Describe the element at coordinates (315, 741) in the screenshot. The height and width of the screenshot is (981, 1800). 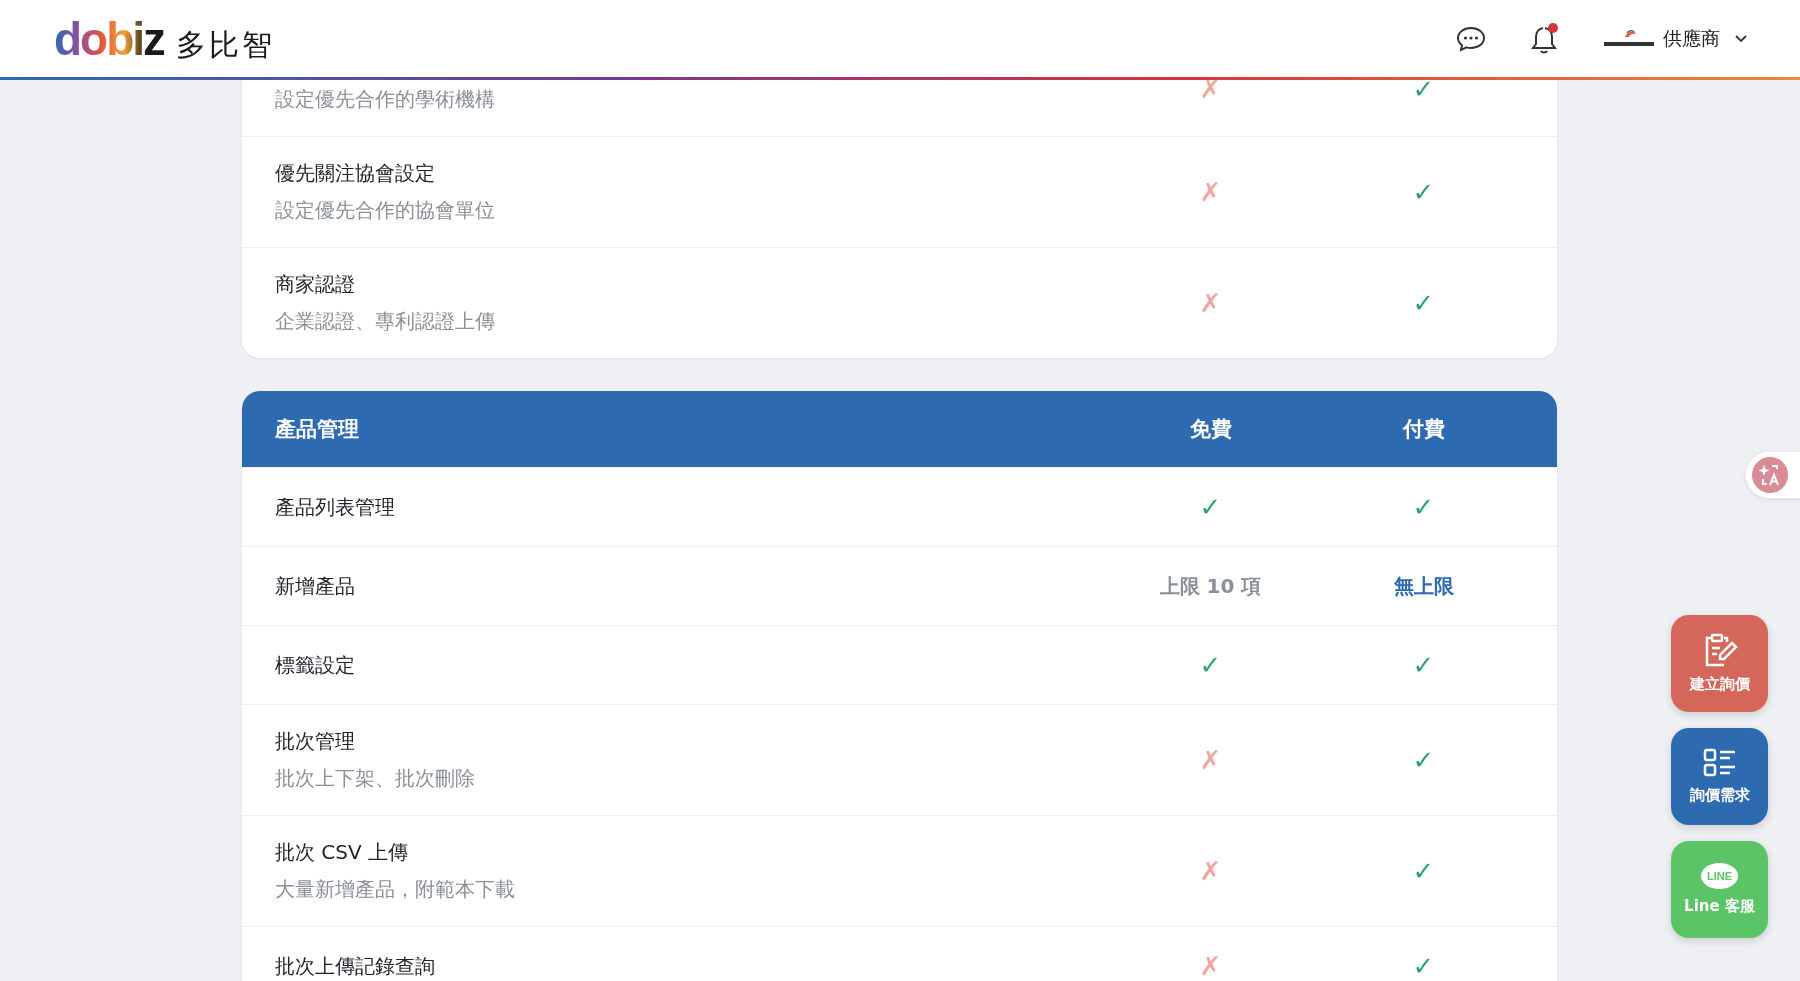
I see `feature-name: 批次管理` at that location.